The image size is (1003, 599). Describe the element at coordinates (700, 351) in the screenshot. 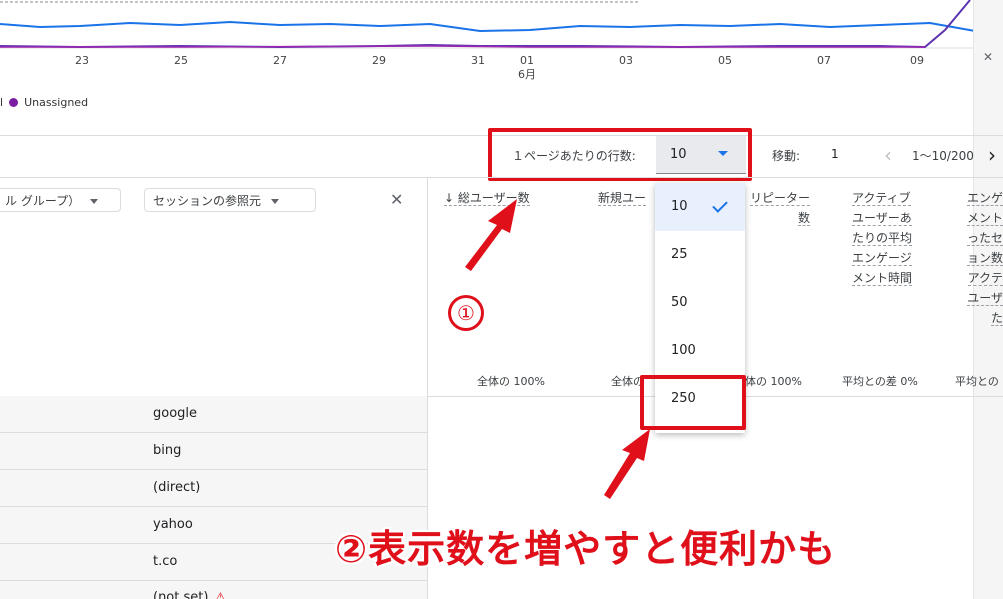

I see `menu-option-100: 100` at that location.